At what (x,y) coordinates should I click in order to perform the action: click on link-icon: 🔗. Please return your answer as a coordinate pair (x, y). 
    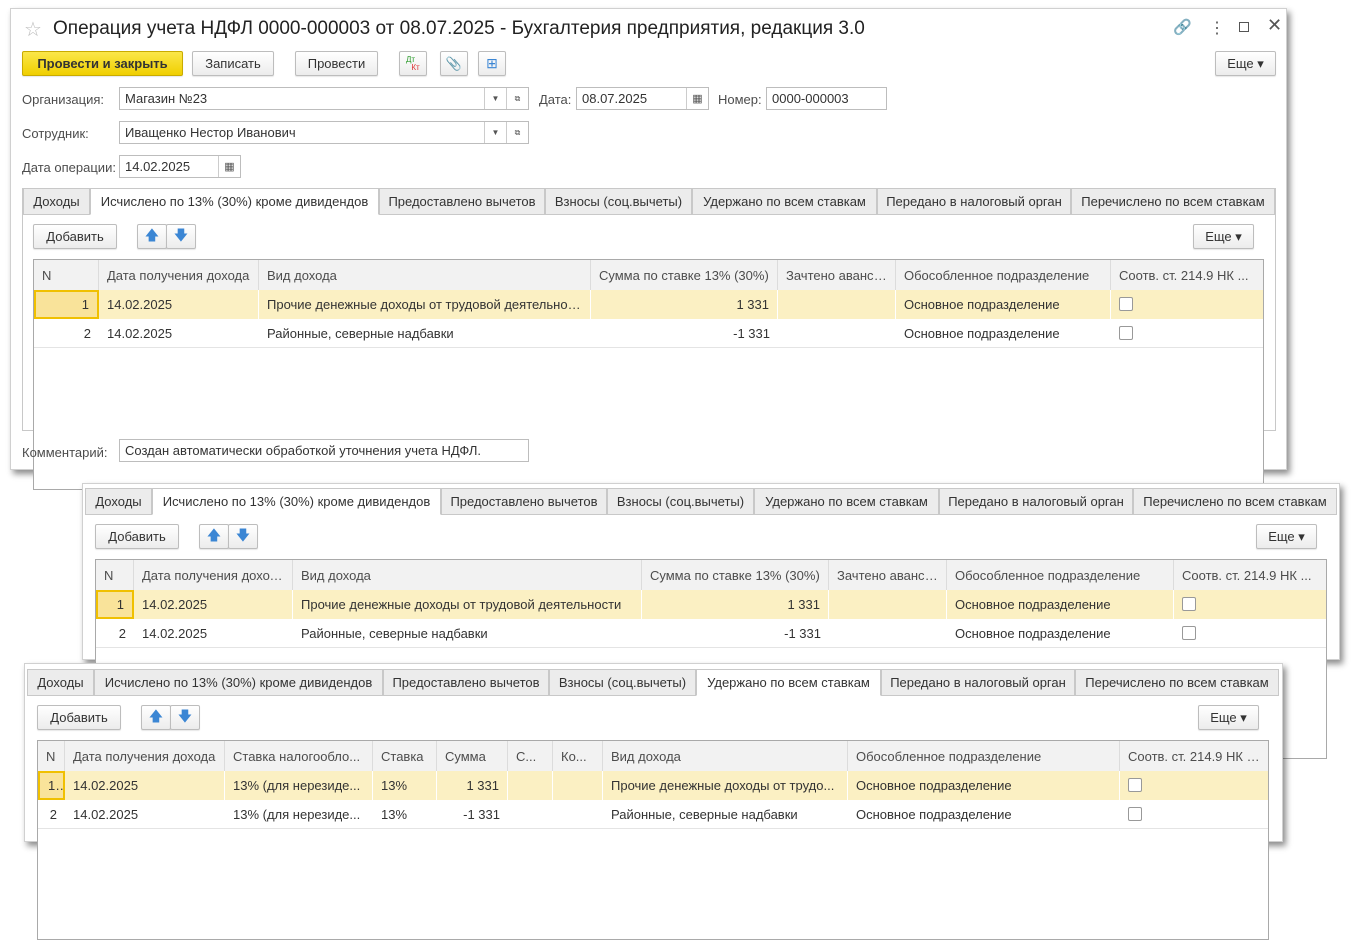
    Looking at the image, I should click on (1182, 27).